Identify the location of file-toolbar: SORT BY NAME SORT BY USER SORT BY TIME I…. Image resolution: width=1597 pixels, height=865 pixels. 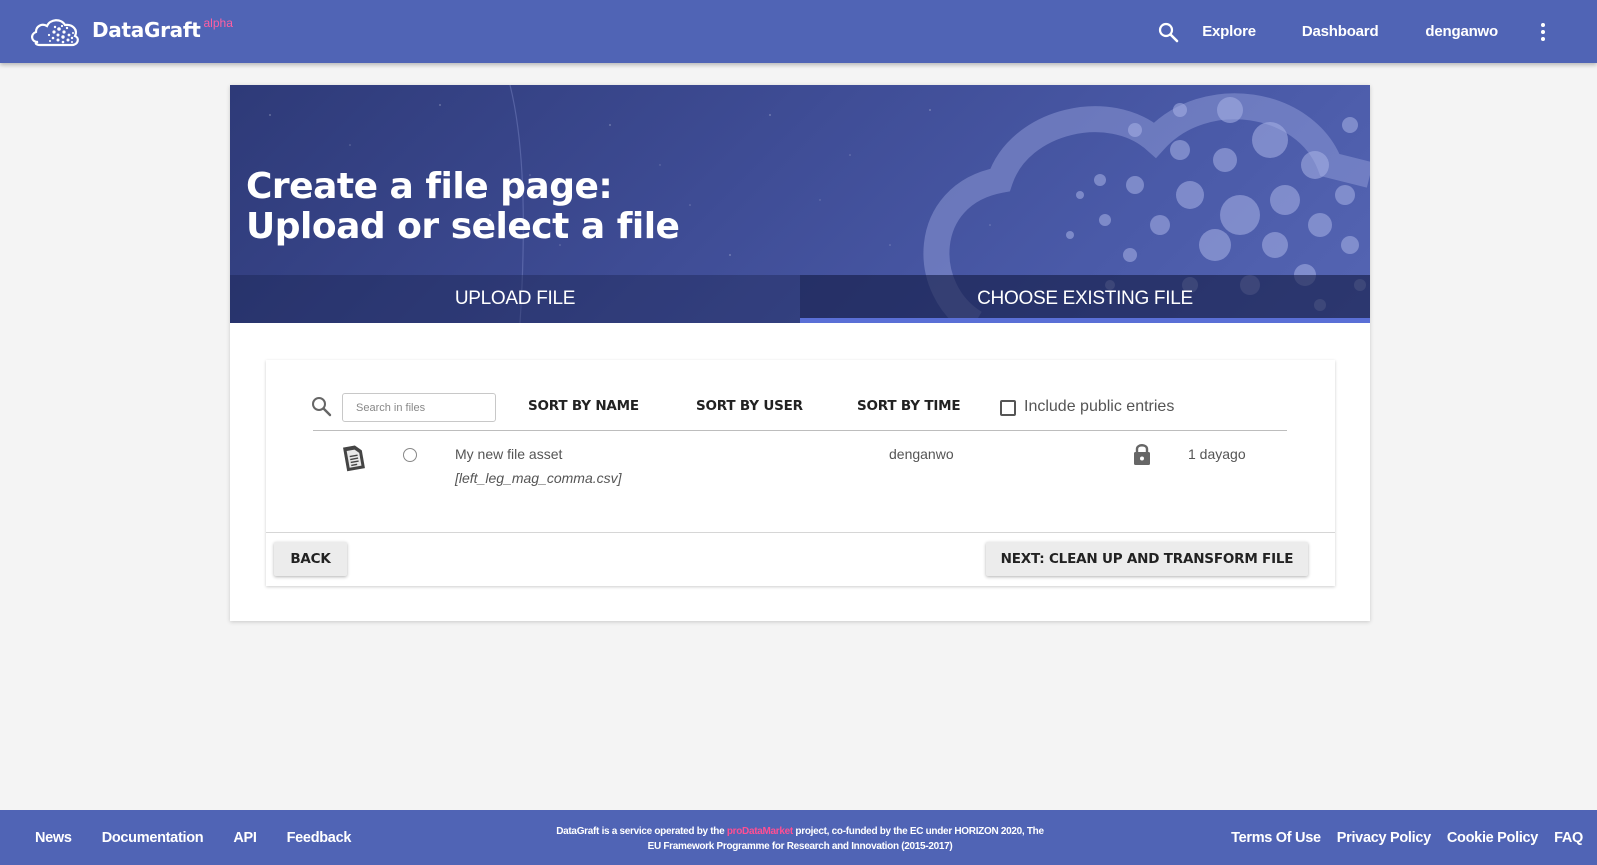
(800, 395).